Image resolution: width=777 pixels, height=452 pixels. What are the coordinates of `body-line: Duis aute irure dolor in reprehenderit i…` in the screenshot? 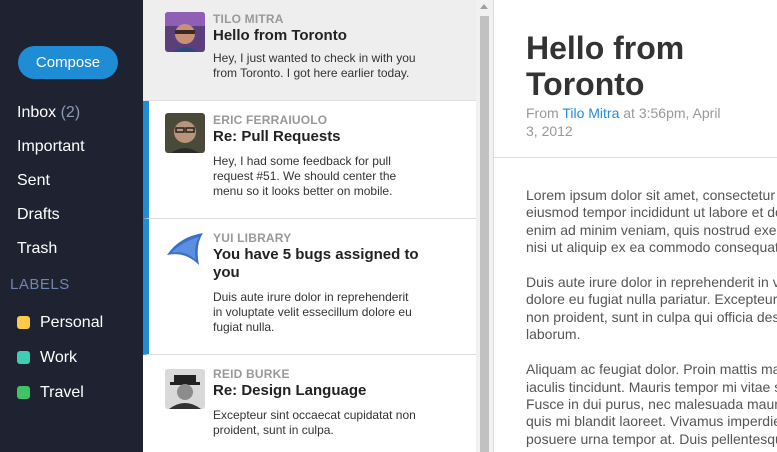 It's located at (651, 282).